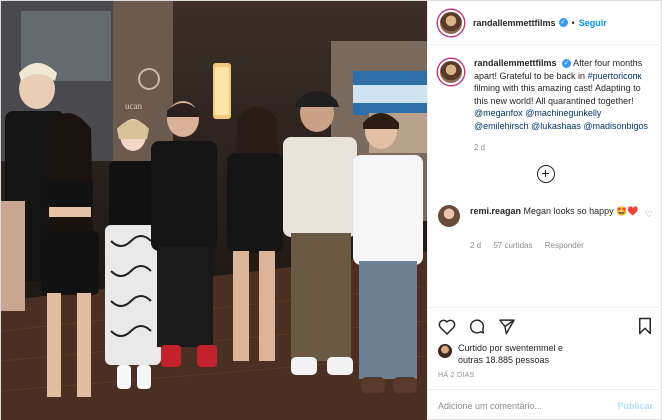 Image resolution: width=662 pixels, height=420 pixels. What do you see at coordinates (563, 113) in the screenshot?
I see `mention-link: @machinegunkelly` at bounding box center [563, 113].